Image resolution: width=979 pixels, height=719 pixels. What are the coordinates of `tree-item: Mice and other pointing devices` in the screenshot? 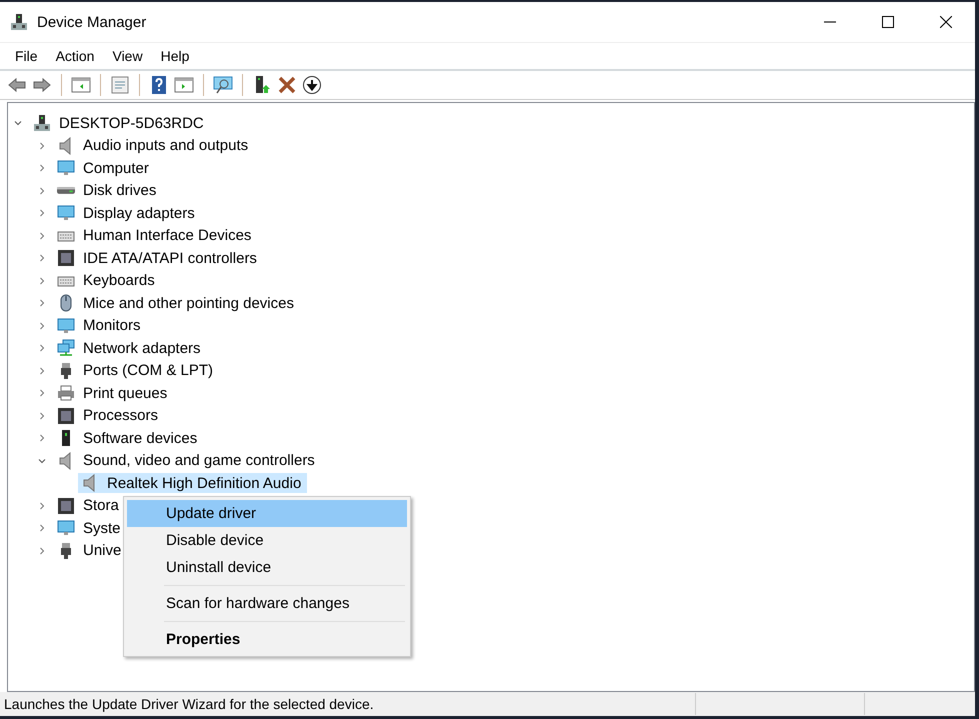 It's located at (177, 303).